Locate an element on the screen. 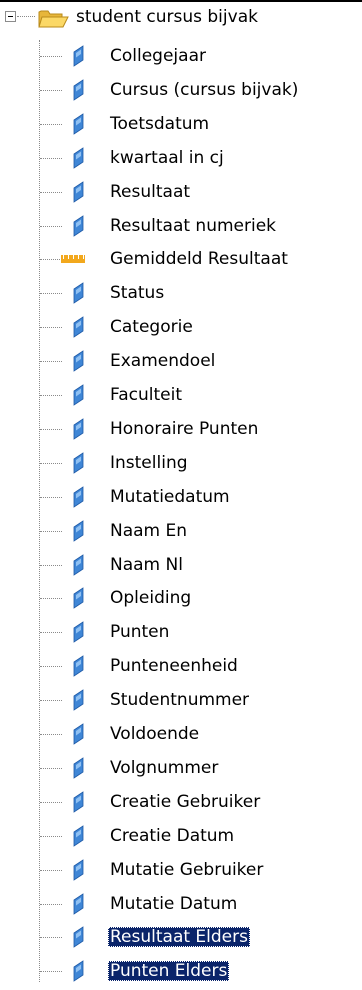  tree-item-label: Punteneenheid is located at coordinates (174, 666).